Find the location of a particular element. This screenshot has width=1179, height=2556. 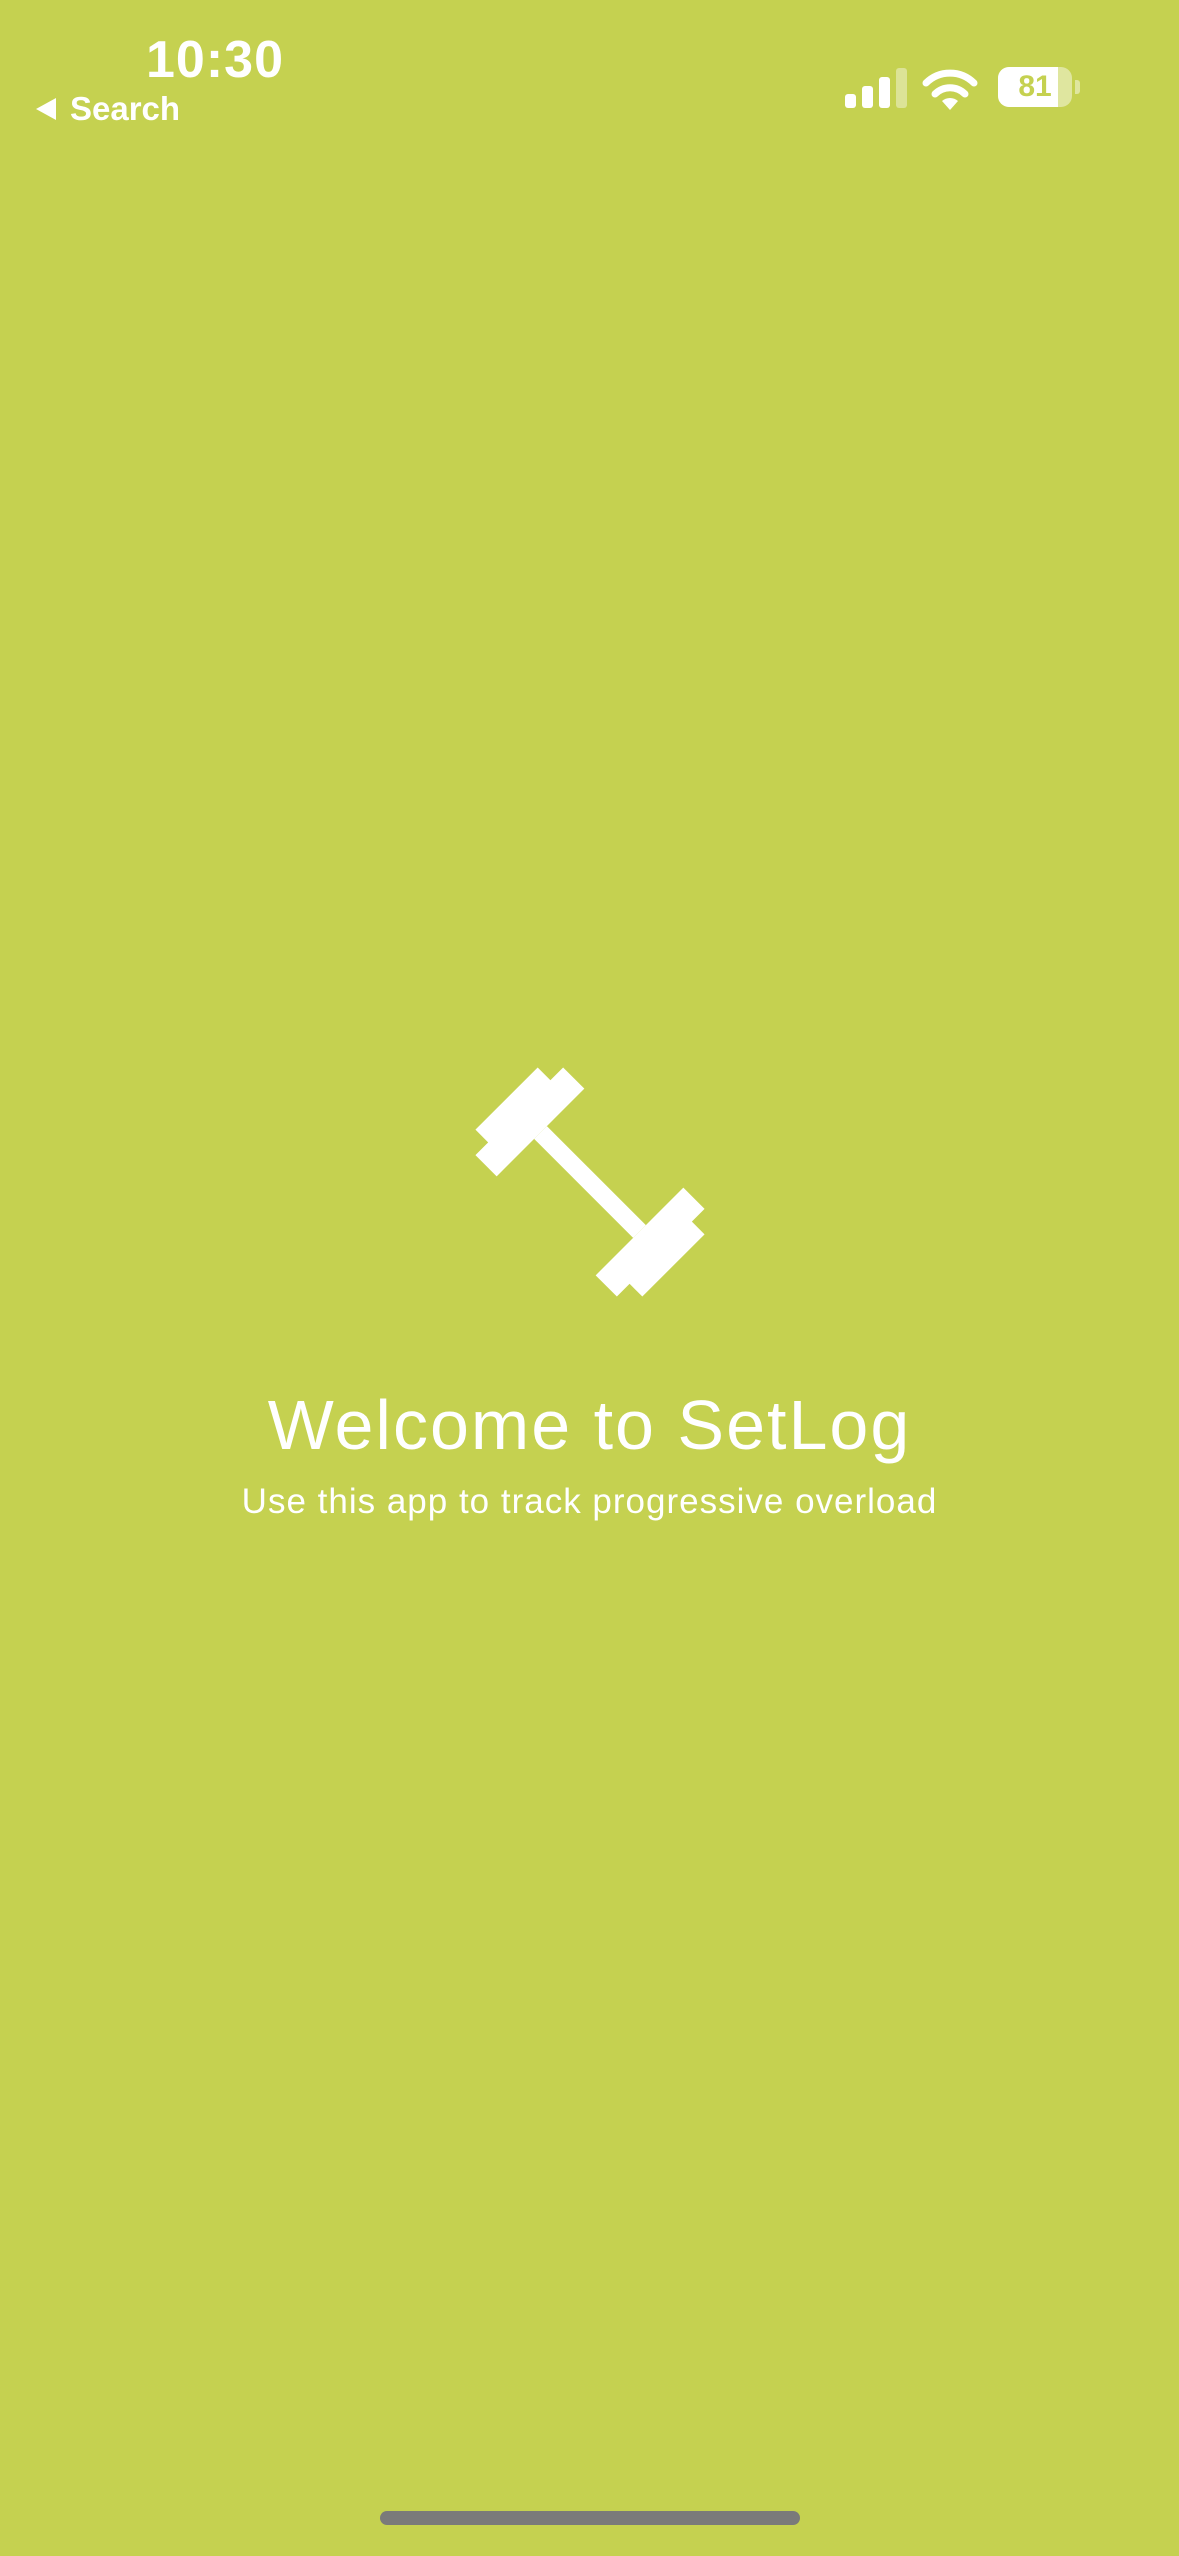

back-arrow-icon is located at coordinates (46, 109).